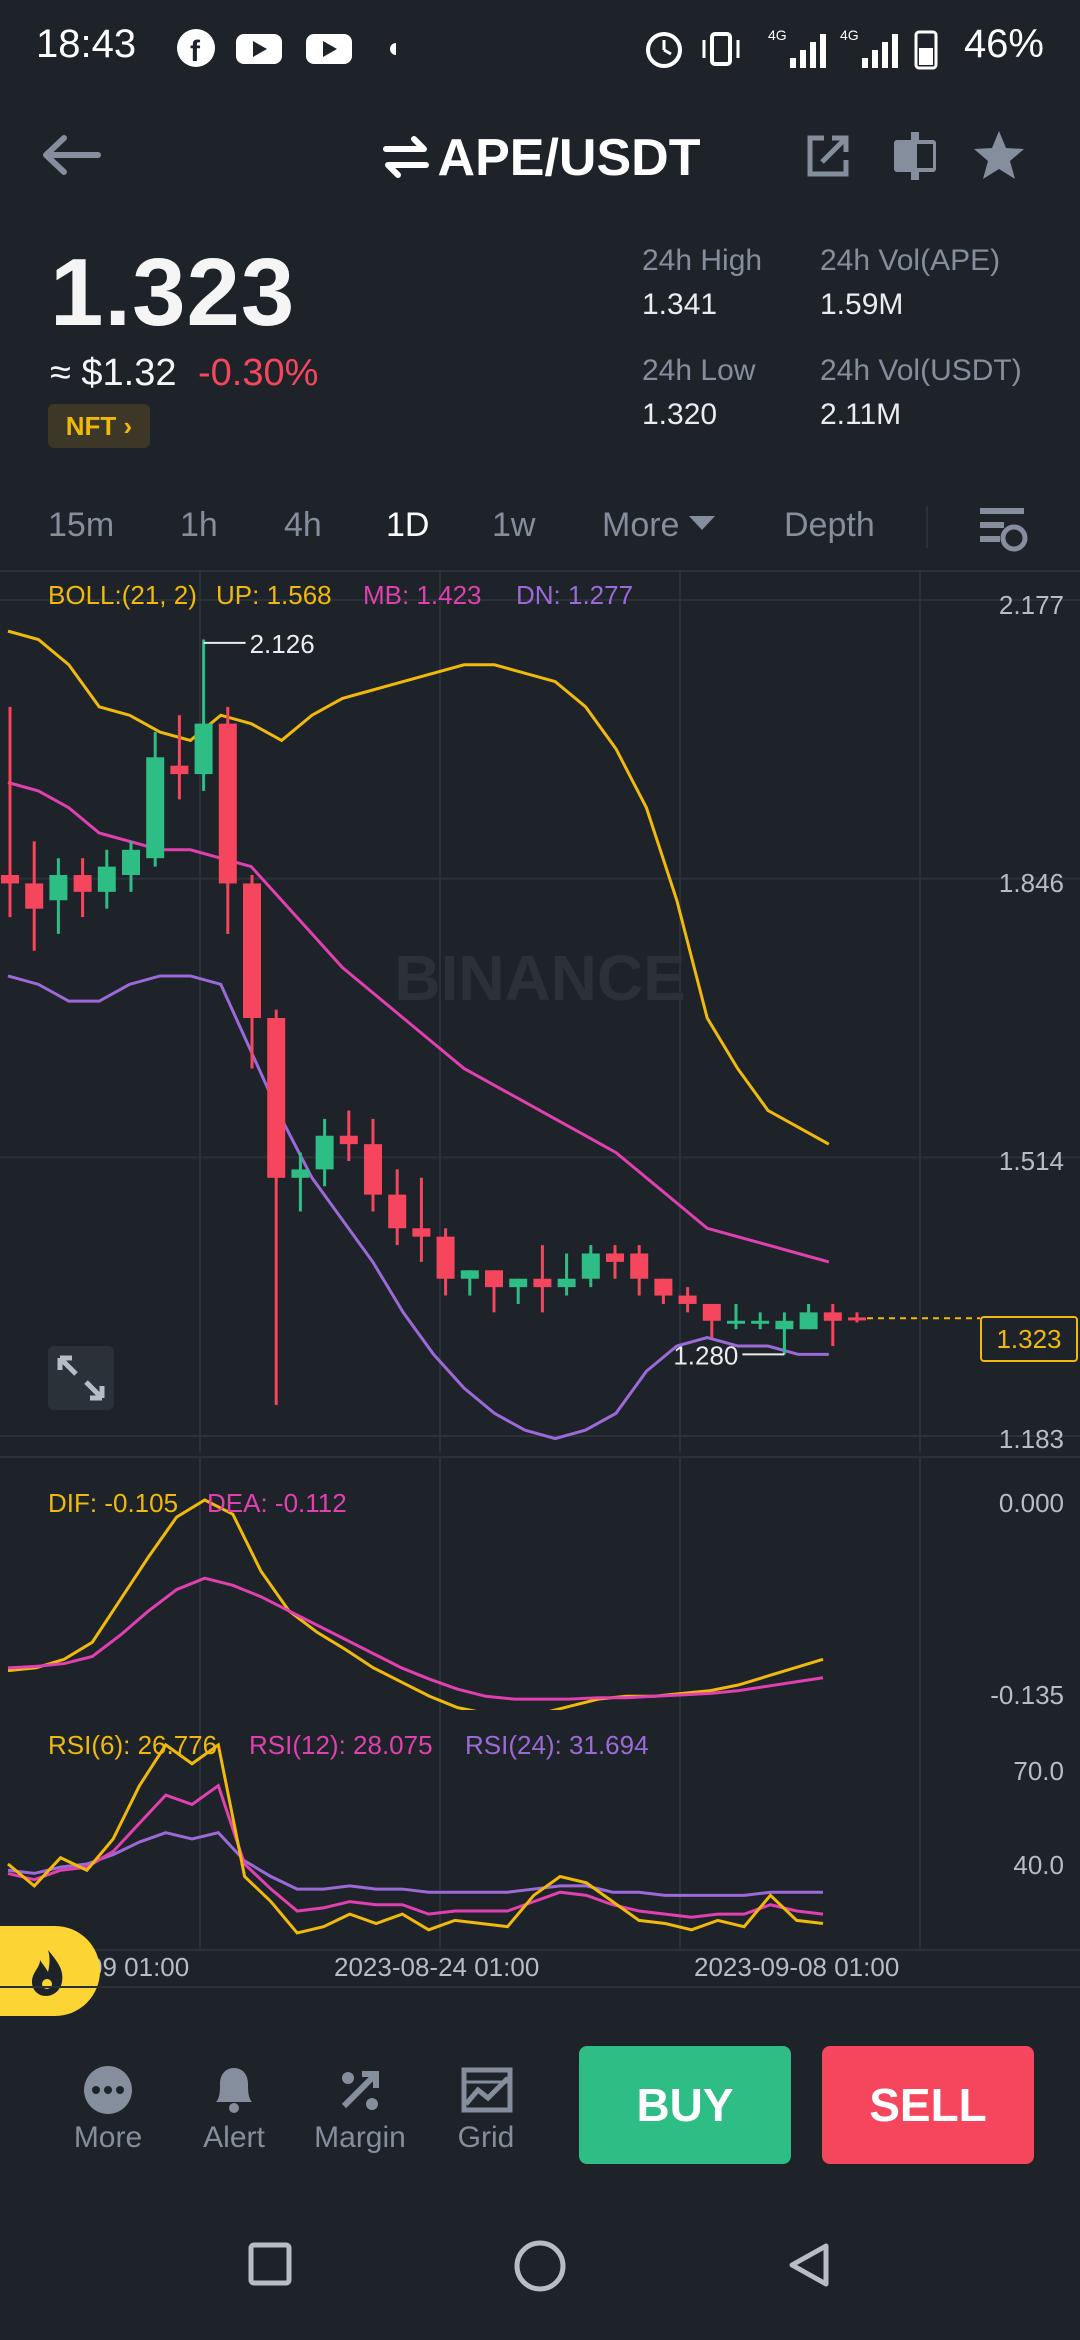  Describe the element at coordinates (540, 978) in the screenshot. I see `binance-watermark: BINANCE` at that location.